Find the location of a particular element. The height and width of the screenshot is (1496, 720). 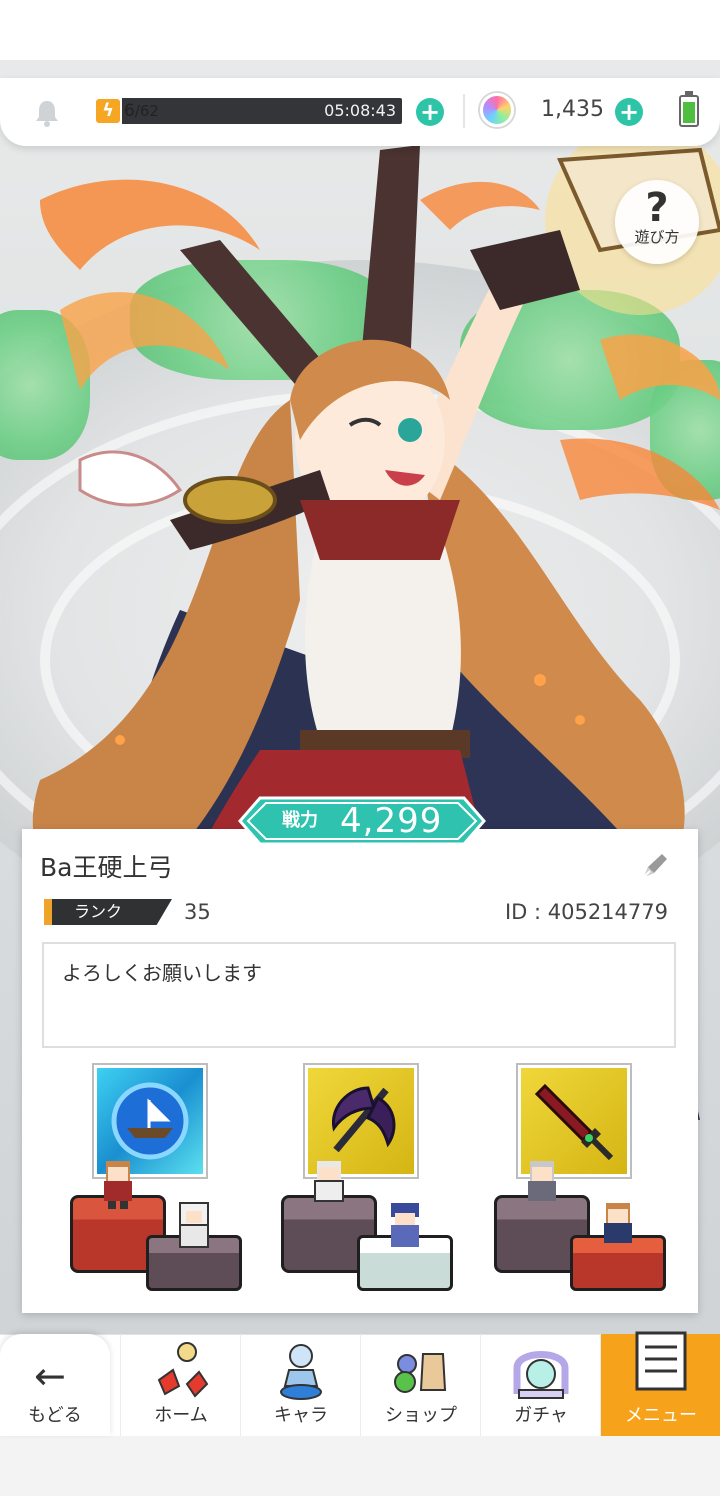

tab-chara-label: キャラ is located at coordinates (301, 1415).